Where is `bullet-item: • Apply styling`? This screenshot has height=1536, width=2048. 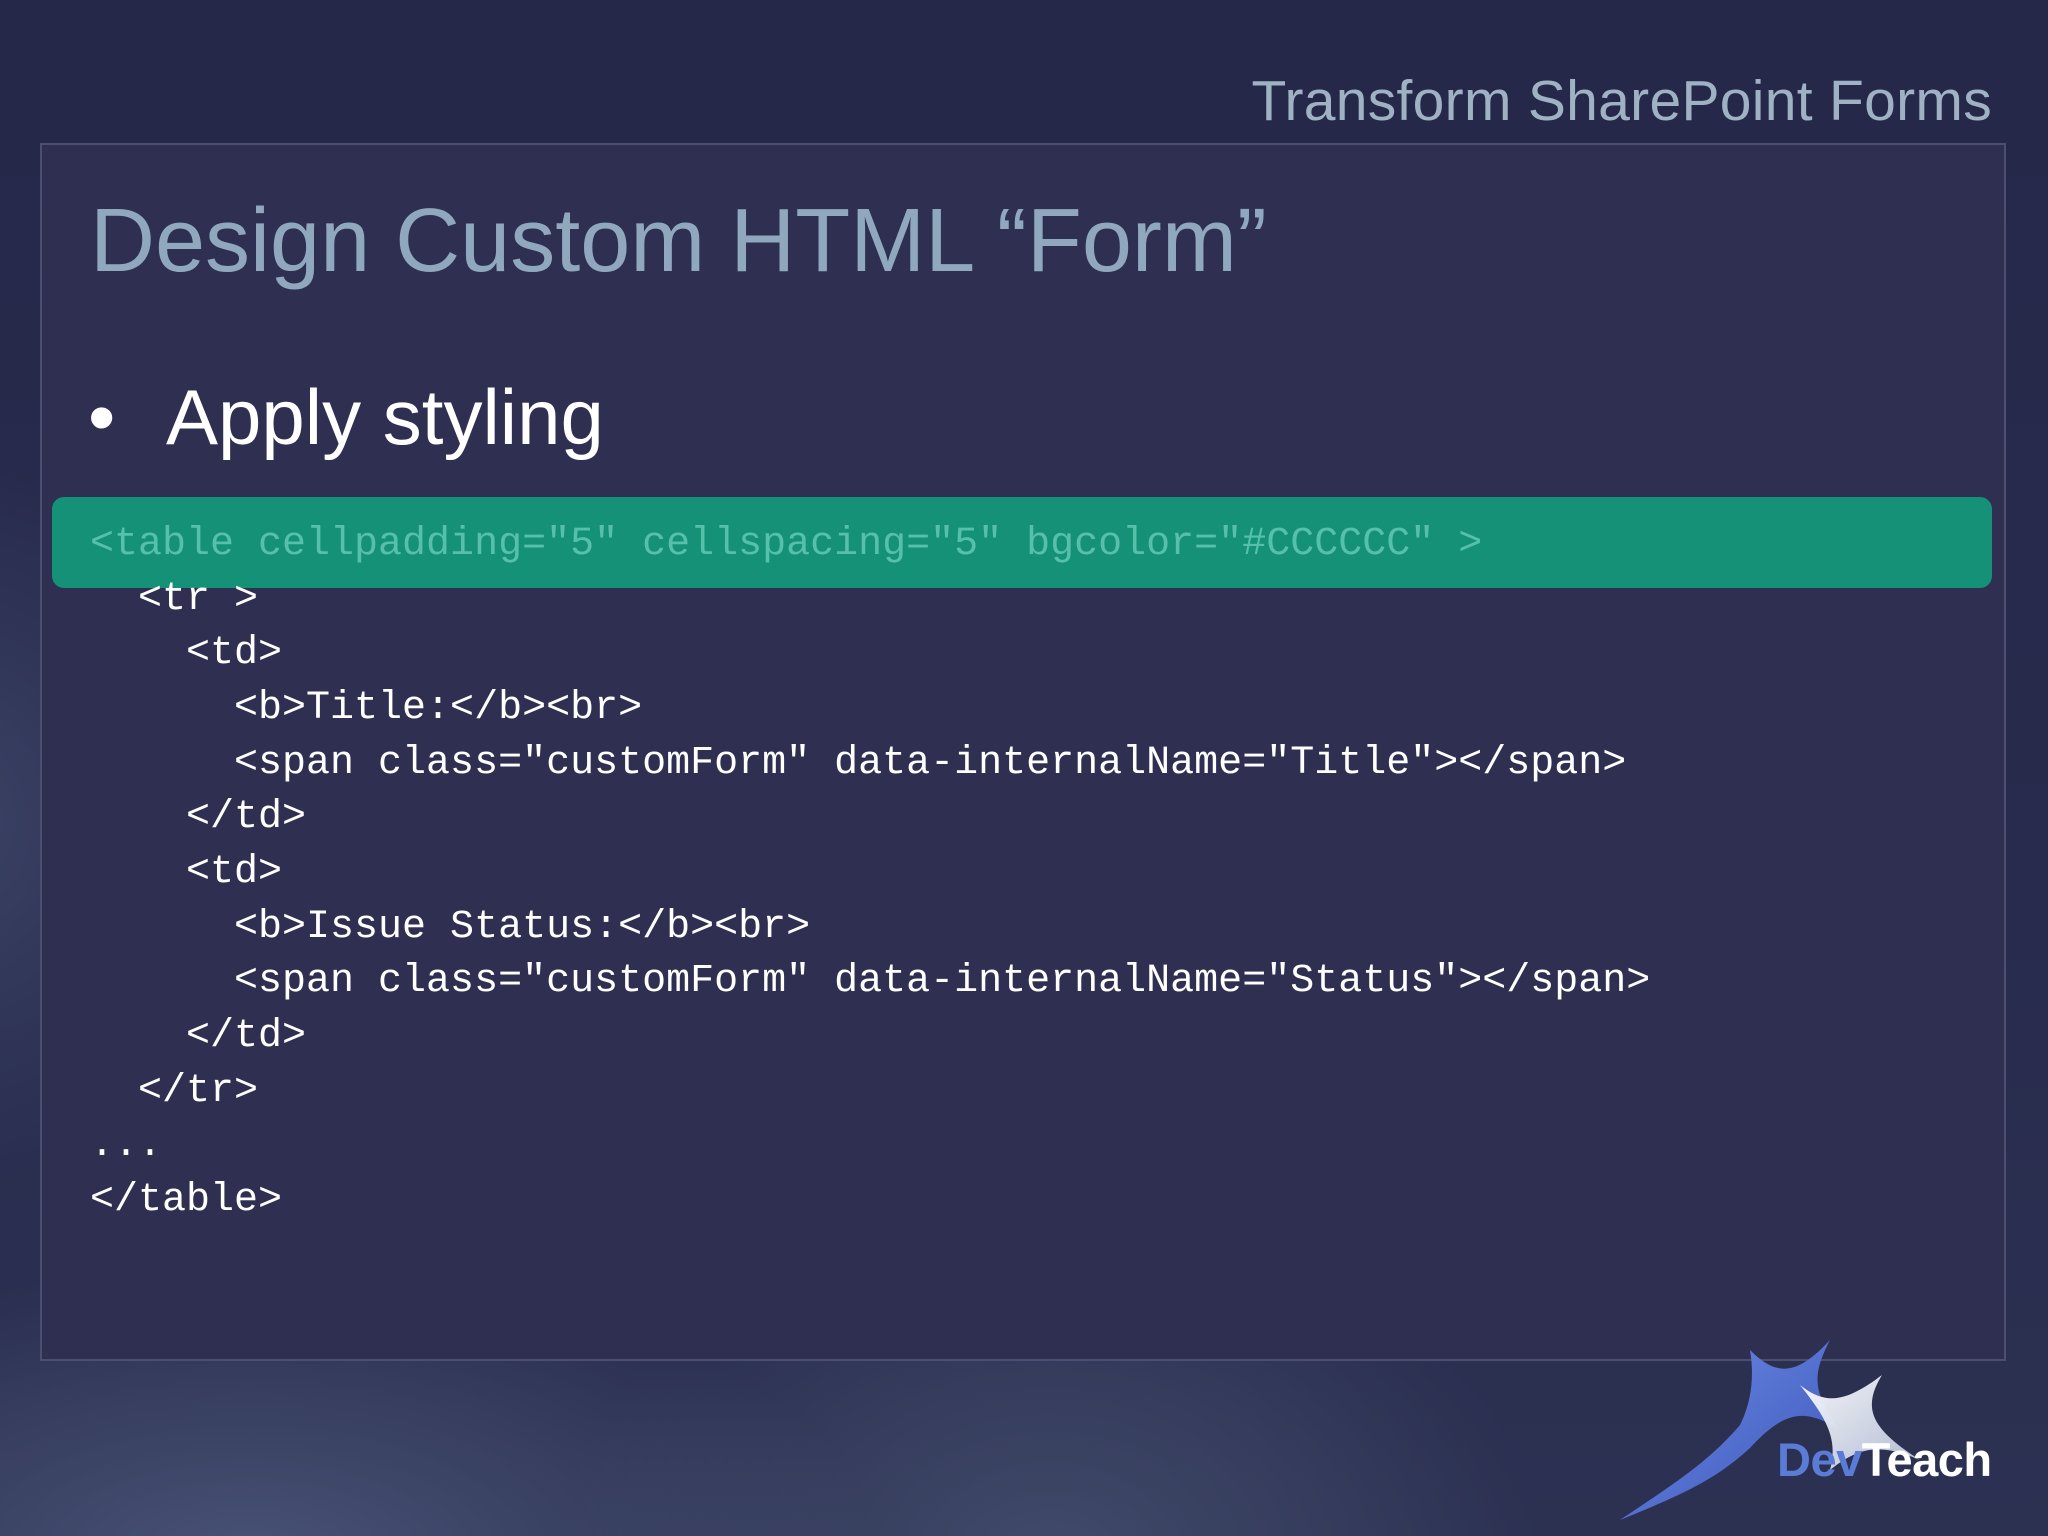
bullet-item: • Apply styling is located at coordinates (346, 417).